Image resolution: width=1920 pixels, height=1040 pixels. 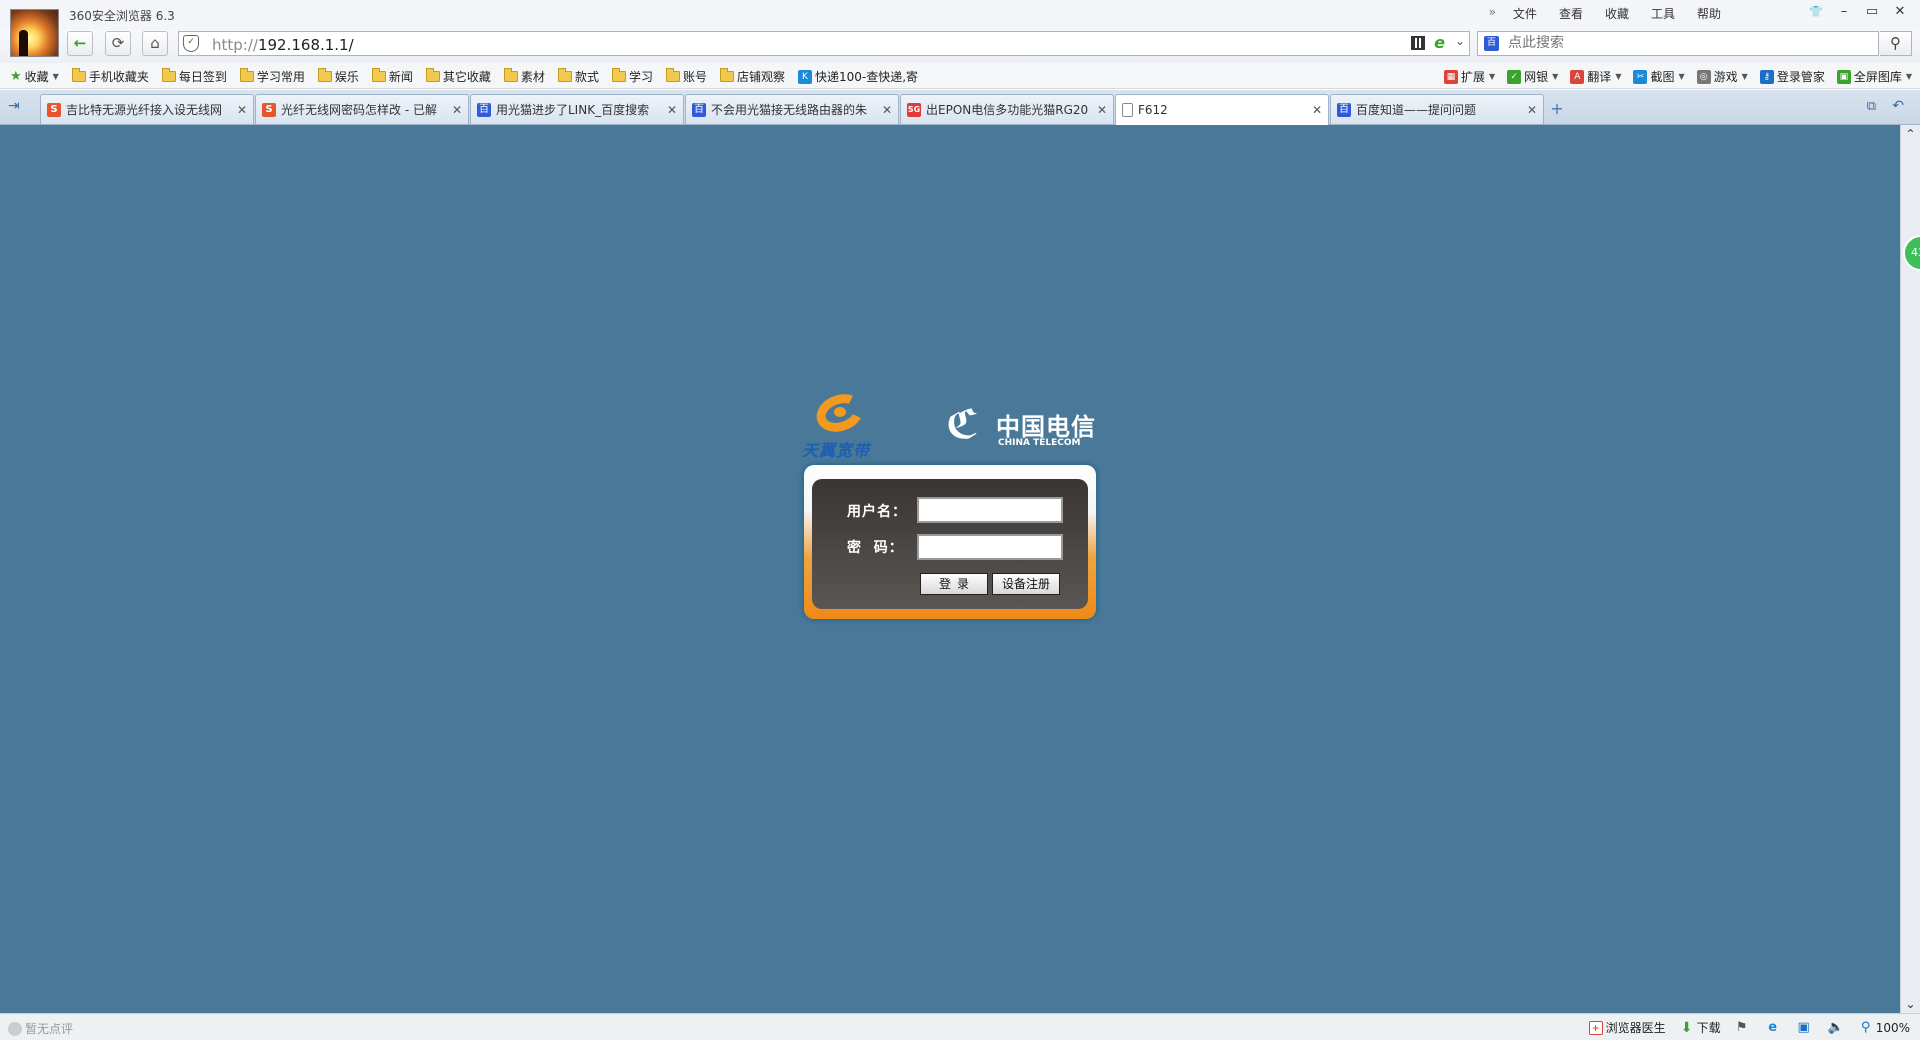 I want to click on favorites-menu: ★ 收藏 ▼, so click(x=34, y=76).